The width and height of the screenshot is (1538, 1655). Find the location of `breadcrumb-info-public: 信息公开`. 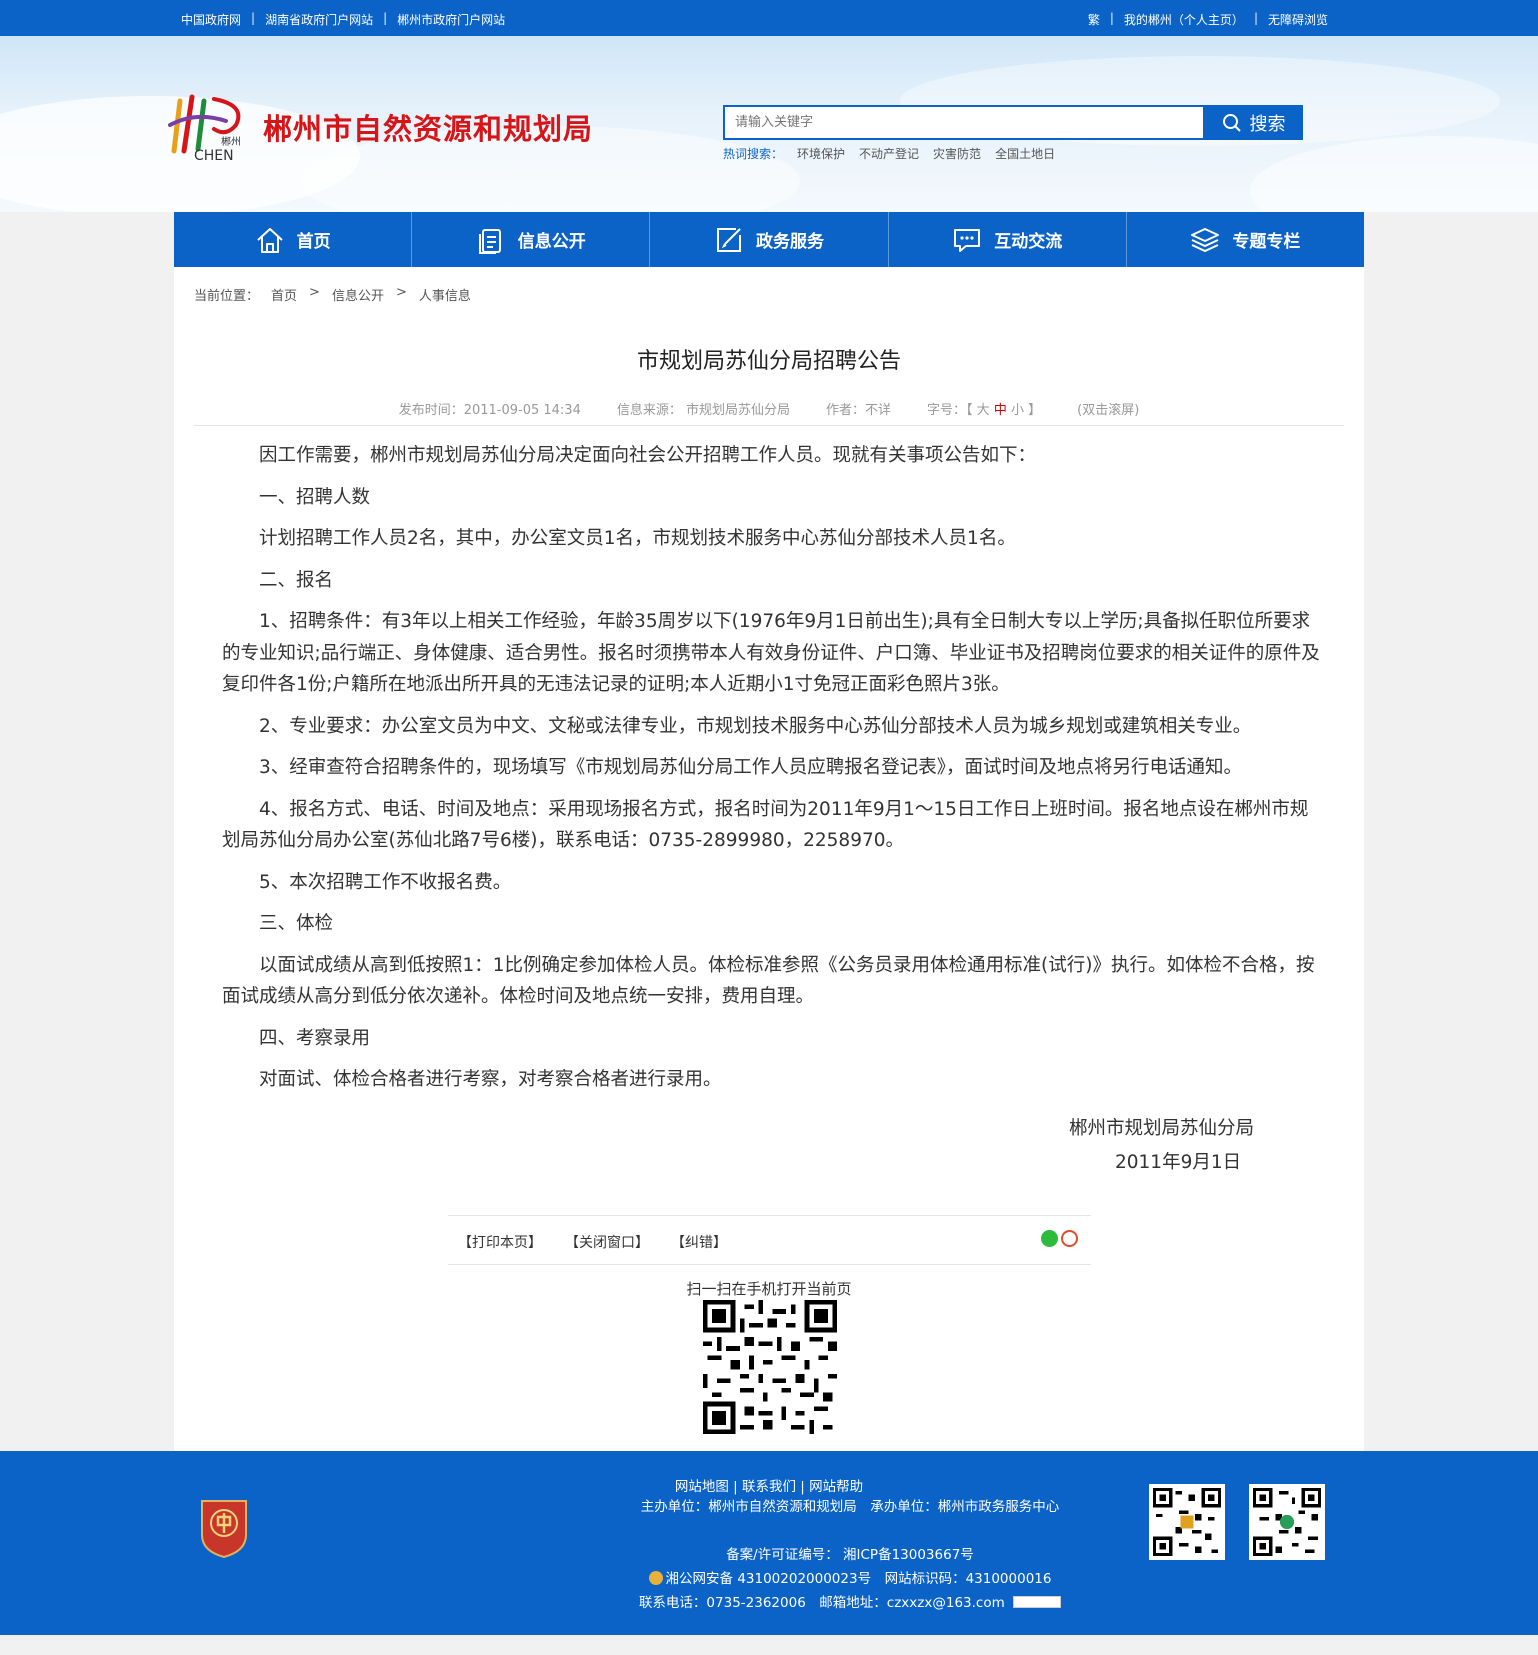

breadcrumb-info-public: 信息公开 is located at coordinates (358, 294).